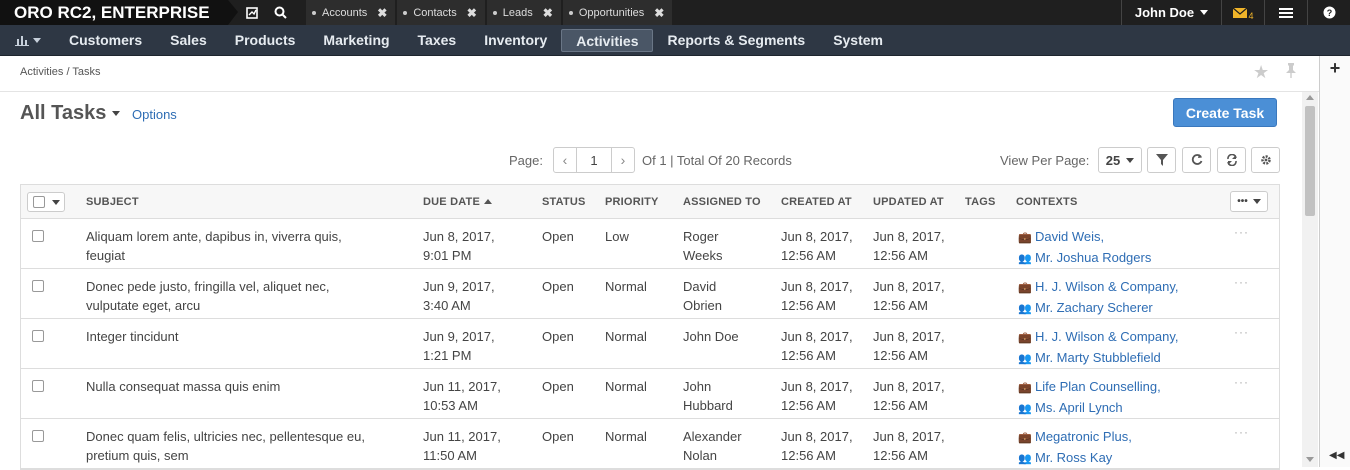 The width and height of the screenshot is (1350, 470). What do you see at coordinates (632, 202) in the screenshot?
I see `column-priority: PRIORITY` at bounding box center [632, 202].